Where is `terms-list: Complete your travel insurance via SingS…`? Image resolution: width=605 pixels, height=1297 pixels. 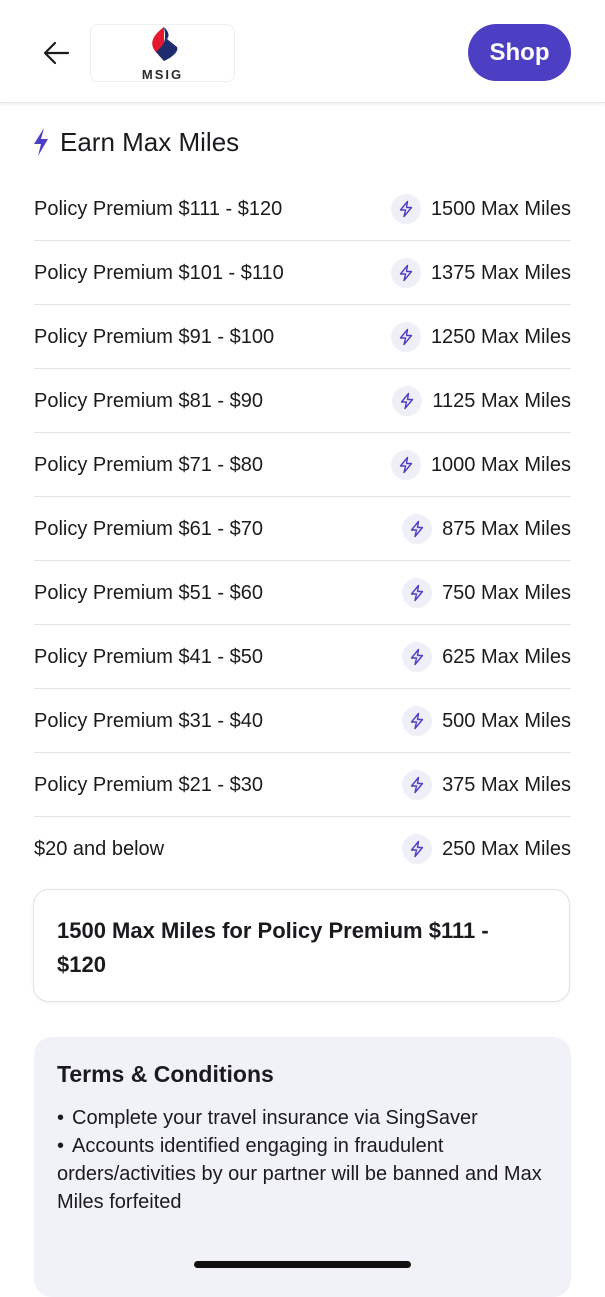
terms-list: Complete your travel insurance via SingS… is located at coordinates (303, 1160).